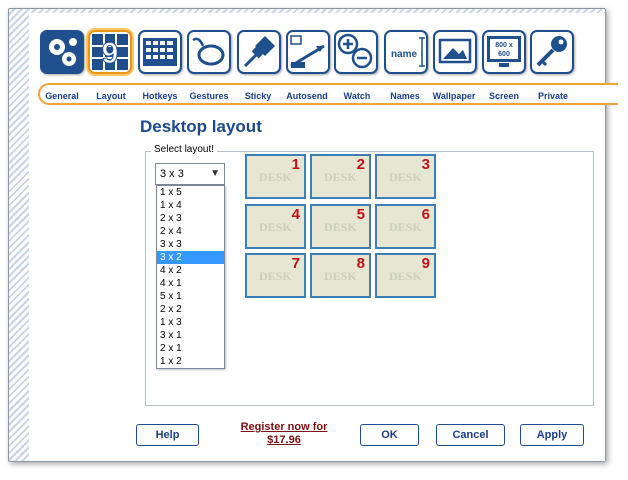 This screenshot has height=480, width=628. I want to click on desk-cell: DESK 2, so click(340, 176).